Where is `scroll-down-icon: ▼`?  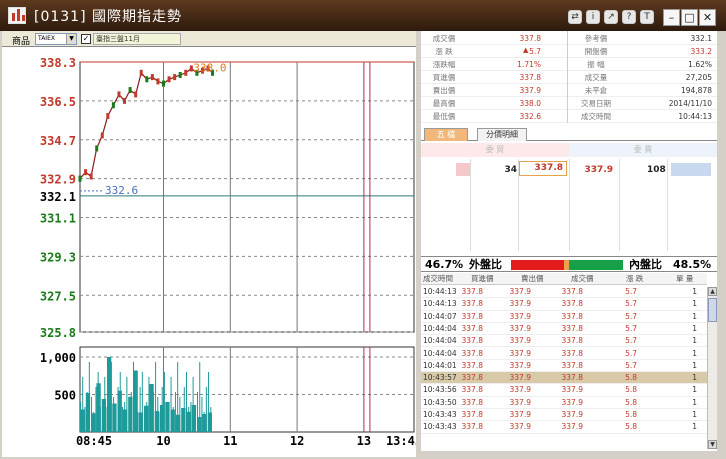 scroll-down-icon: ▼ is located at coordinates (712, 444).